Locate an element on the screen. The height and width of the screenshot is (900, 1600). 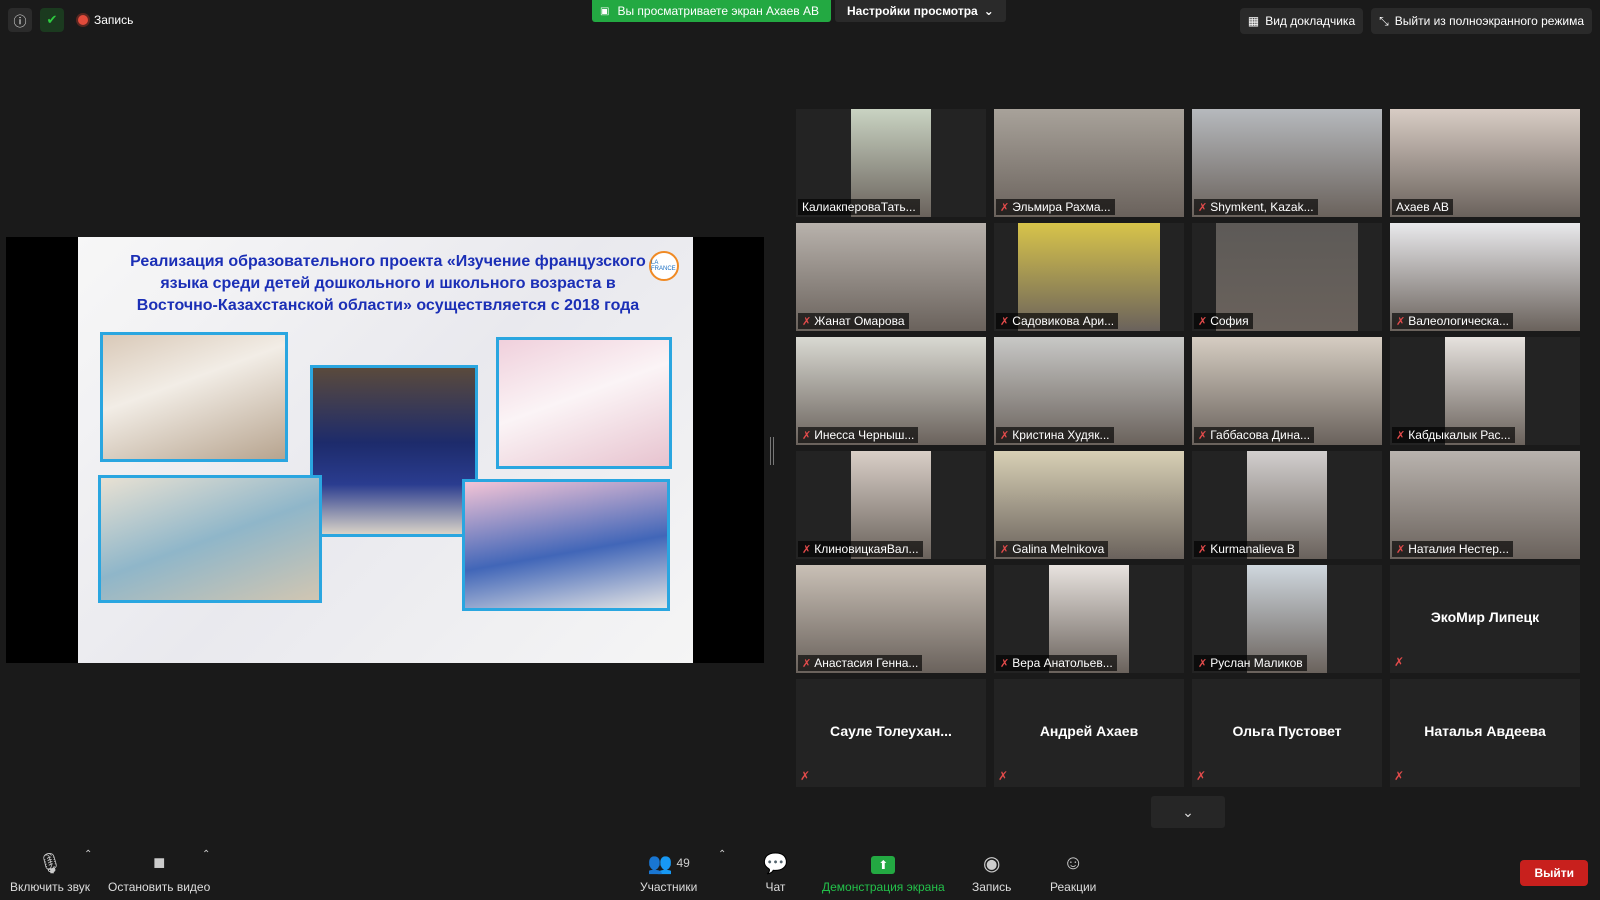
la-france-logo-icon: LA FRANCE is located at coordinates (664, 266).